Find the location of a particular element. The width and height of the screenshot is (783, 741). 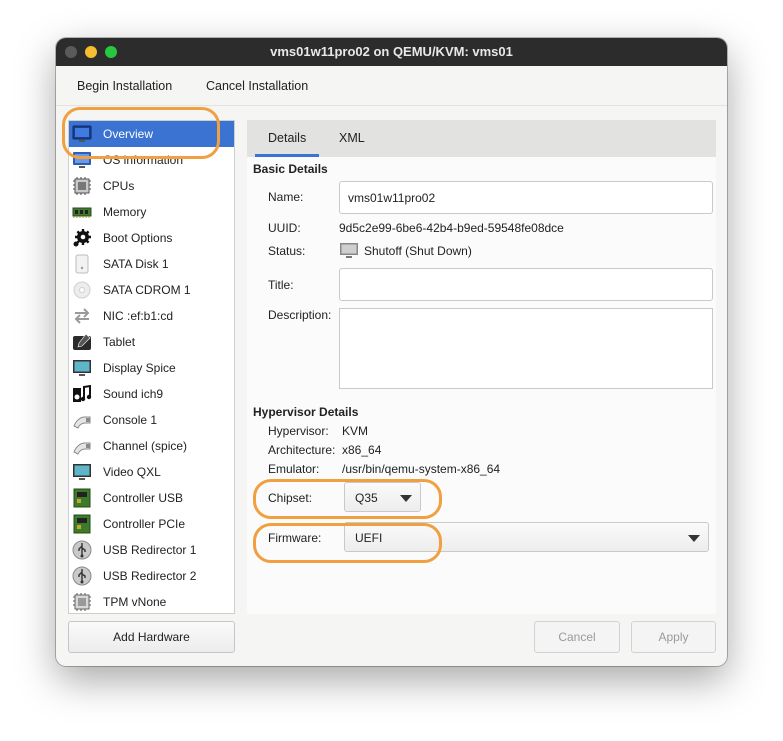

minimize-window-button is located at coordinates (91, 52).